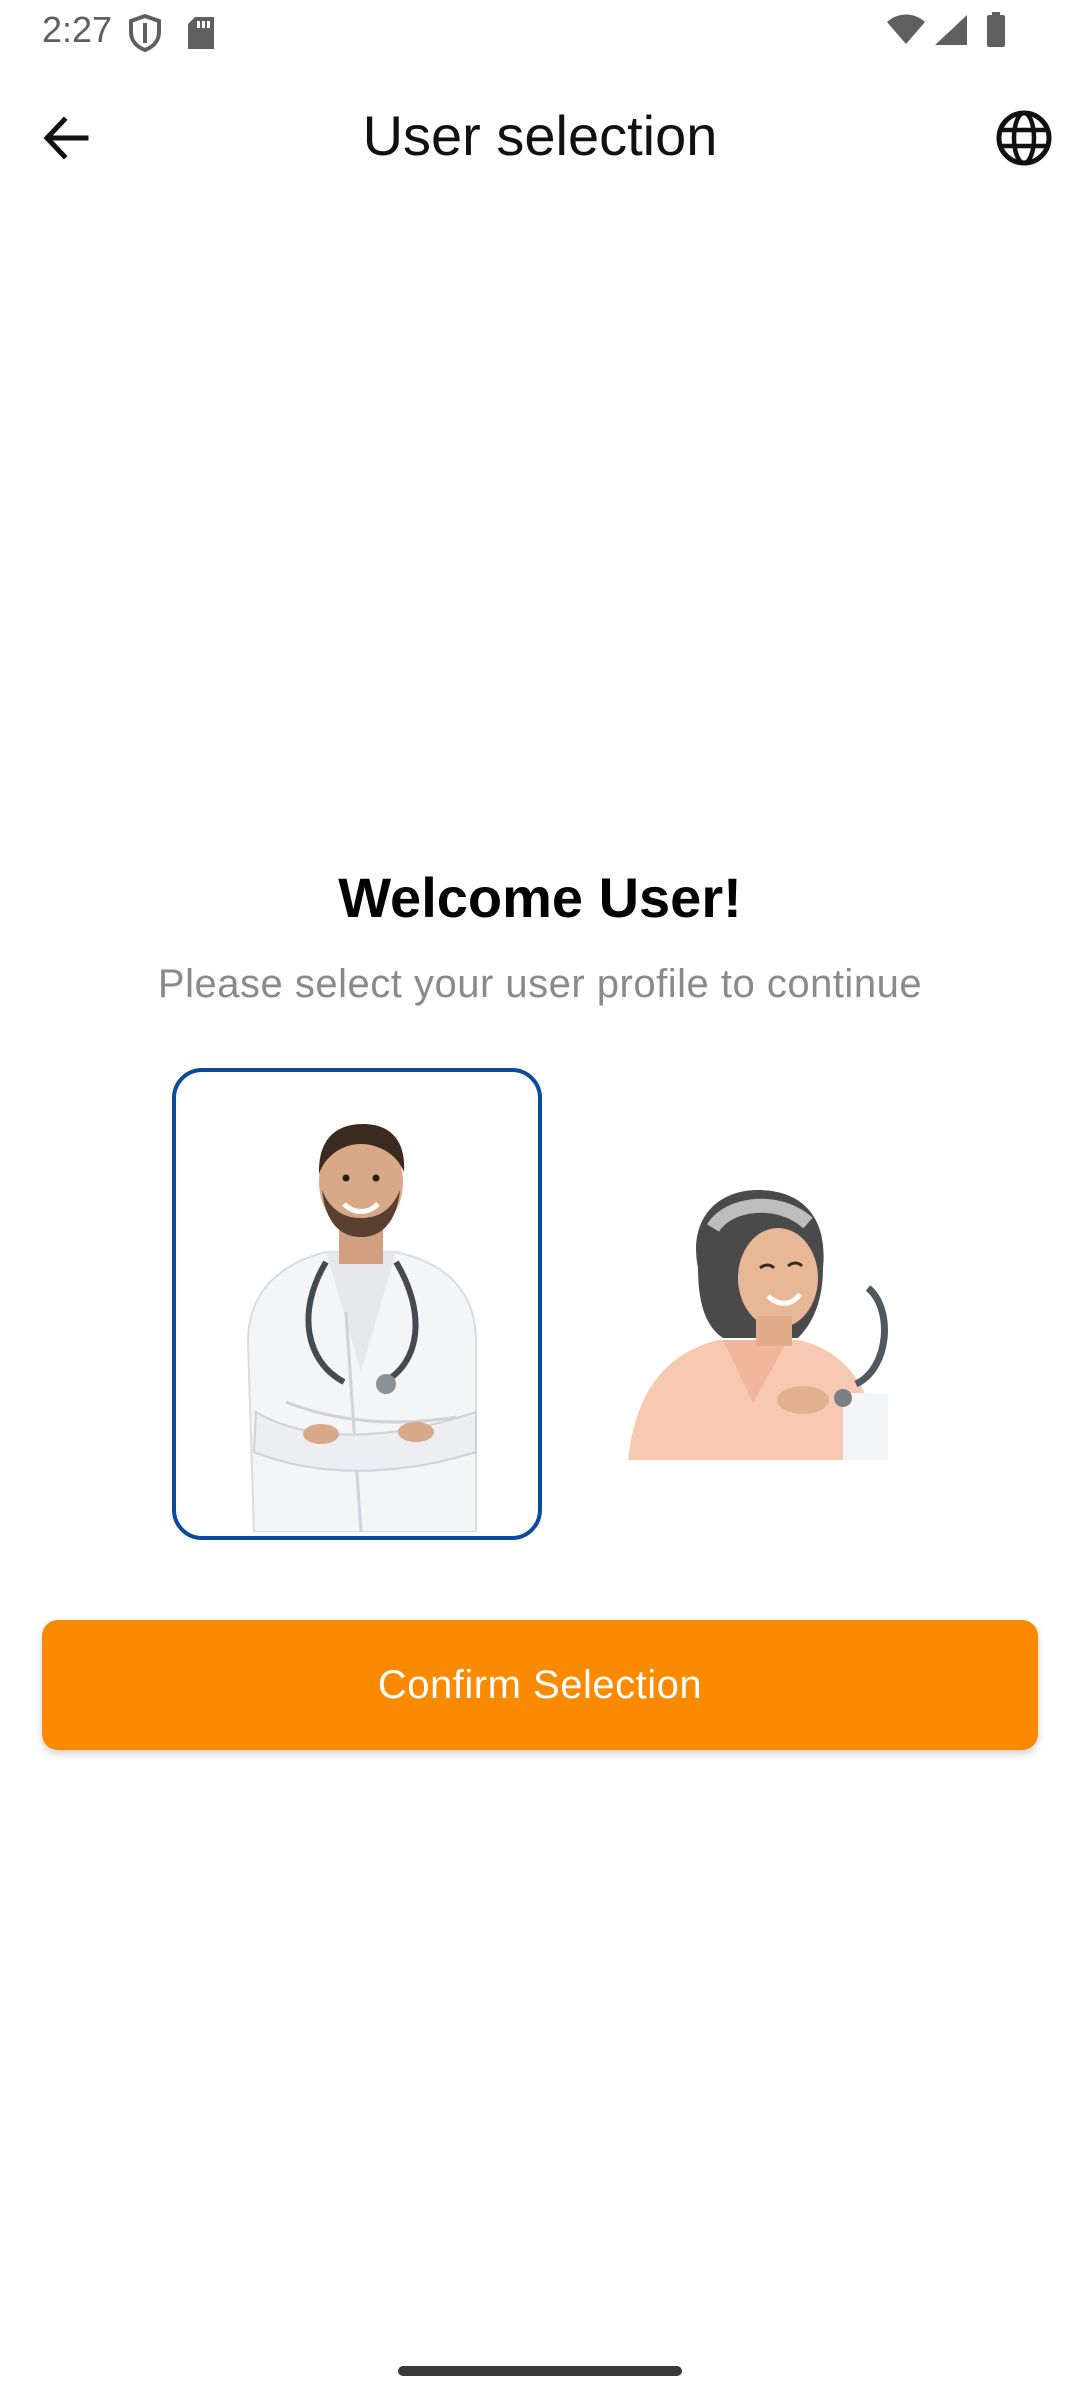  What do you see at coordinates (540, 32) in the screenshot?
I see `status-bar: 2:27` at bounding box center [540, 32].